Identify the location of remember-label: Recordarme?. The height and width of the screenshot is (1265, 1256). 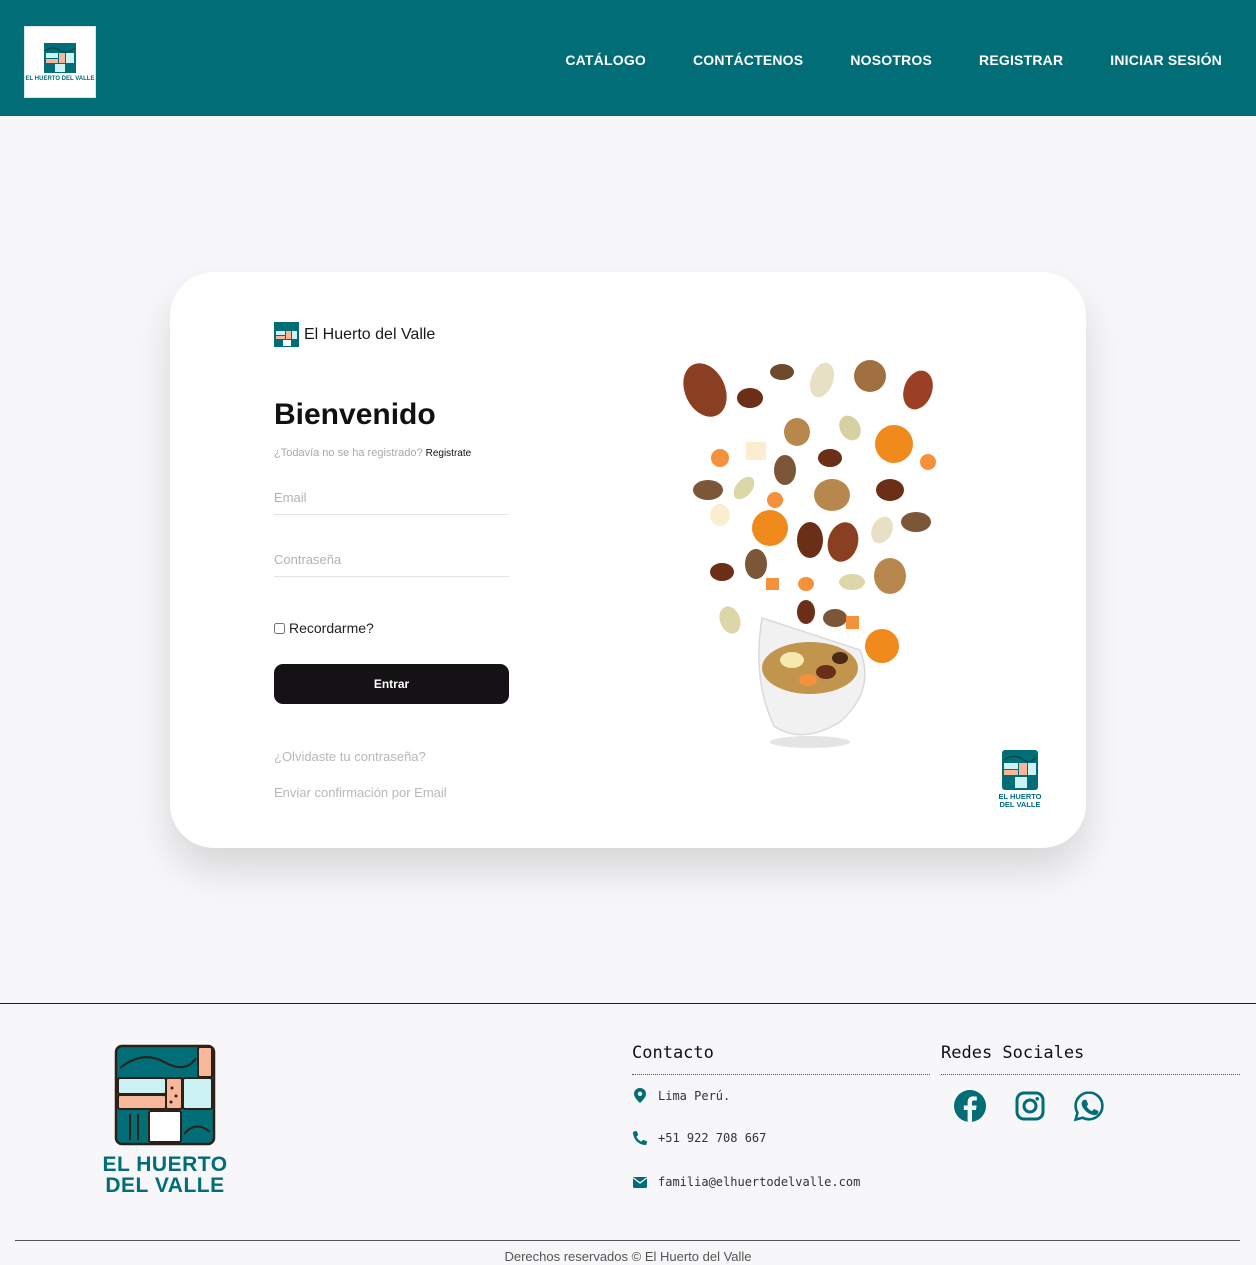
(331, 628).